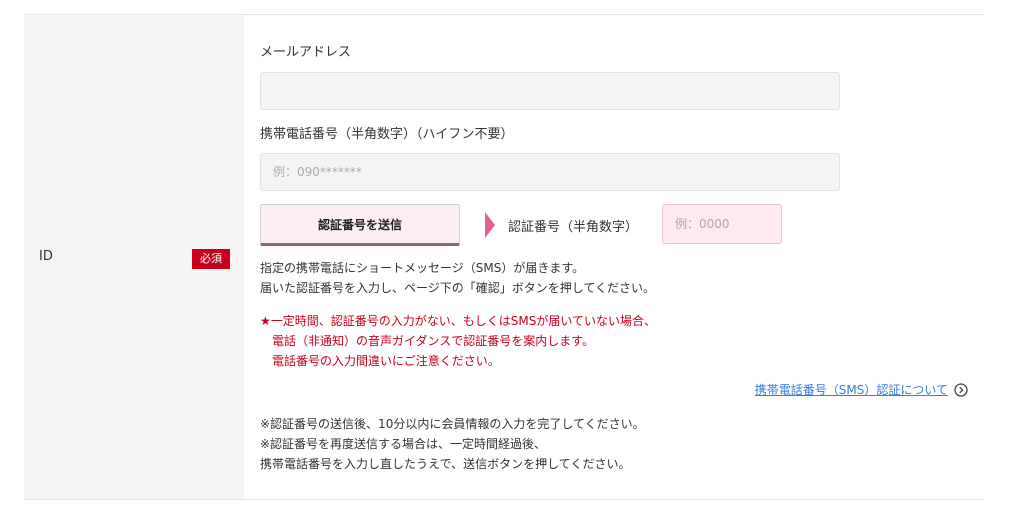  Describe the element at coordinates (458, 321) in the screenshot. I see `warning-line: ★一定時間、認証番号の入力がない、もしくはSMSが届いていない場合、` at that location.